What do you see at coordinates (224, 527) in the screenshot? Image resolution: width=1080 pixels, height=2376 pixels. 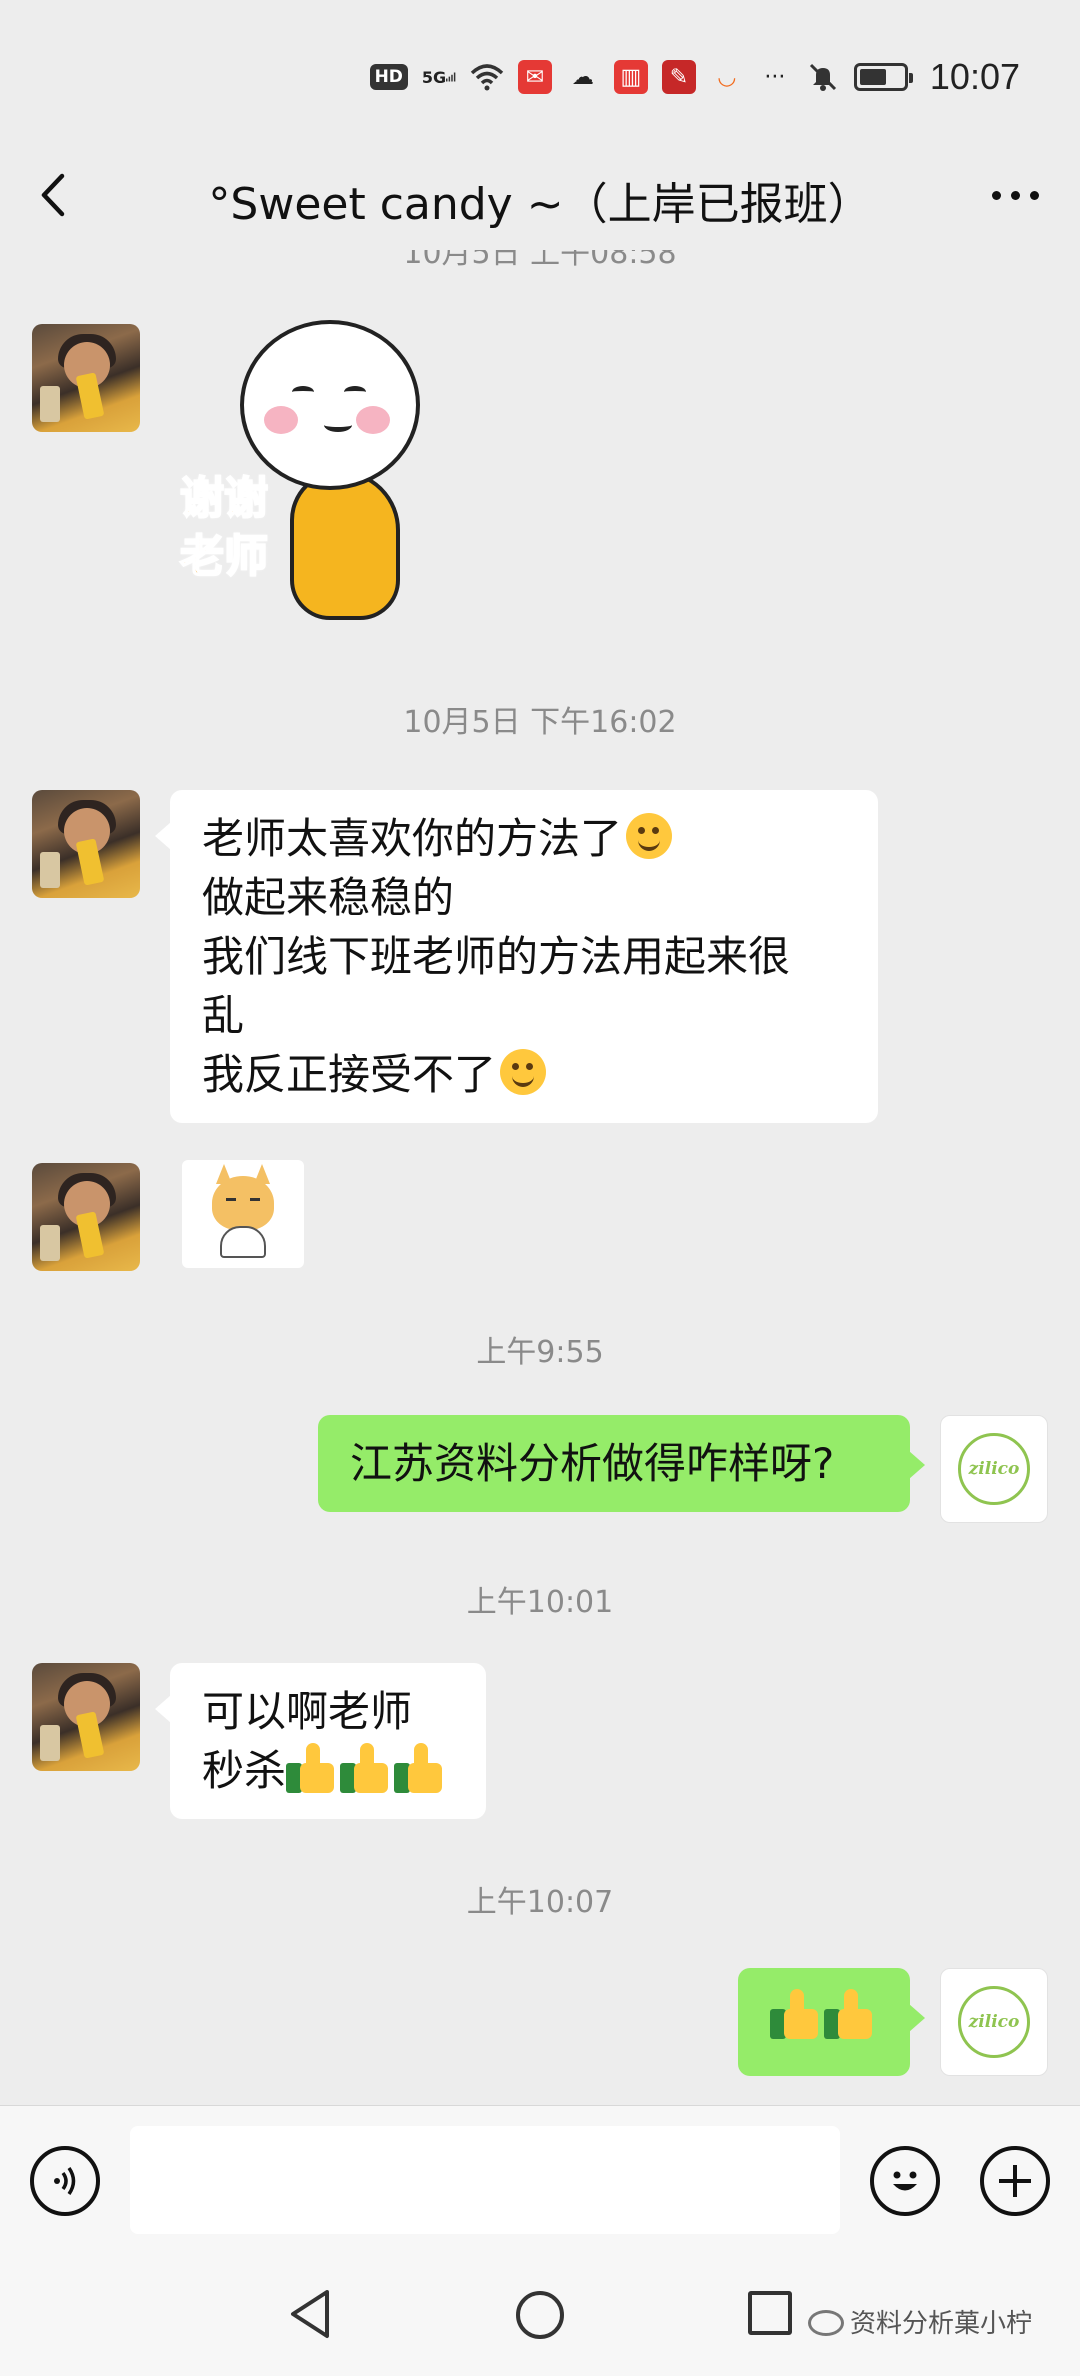 I see `sticker-caption: 谢谢 老师` at bounding box center [224, 527].